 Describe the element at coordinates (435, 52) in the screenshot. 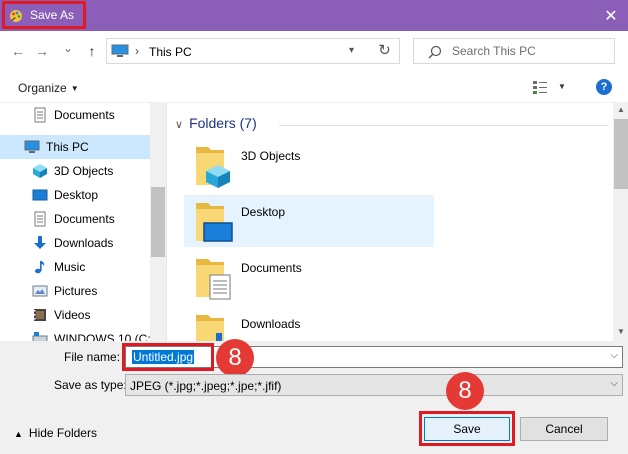

I see `search-icon` at that location.